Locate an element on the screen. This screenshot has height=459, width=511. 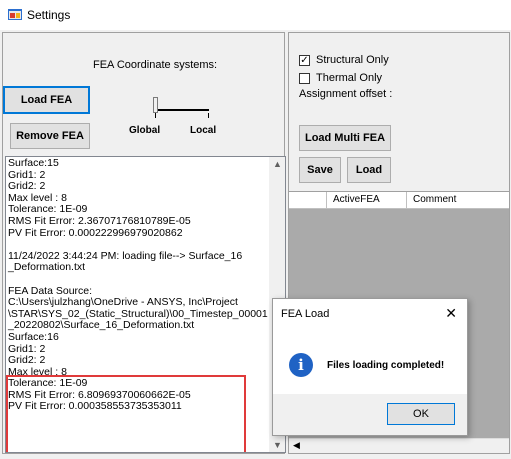
assignment-offset-label: Assignment offset : is located at coordinates (346, 94).